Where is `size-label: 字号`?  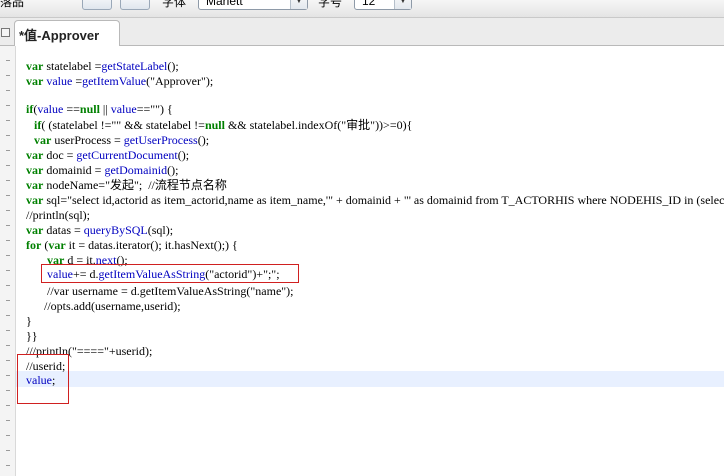 size-label: 字号 is located at coordinates (330, 4).